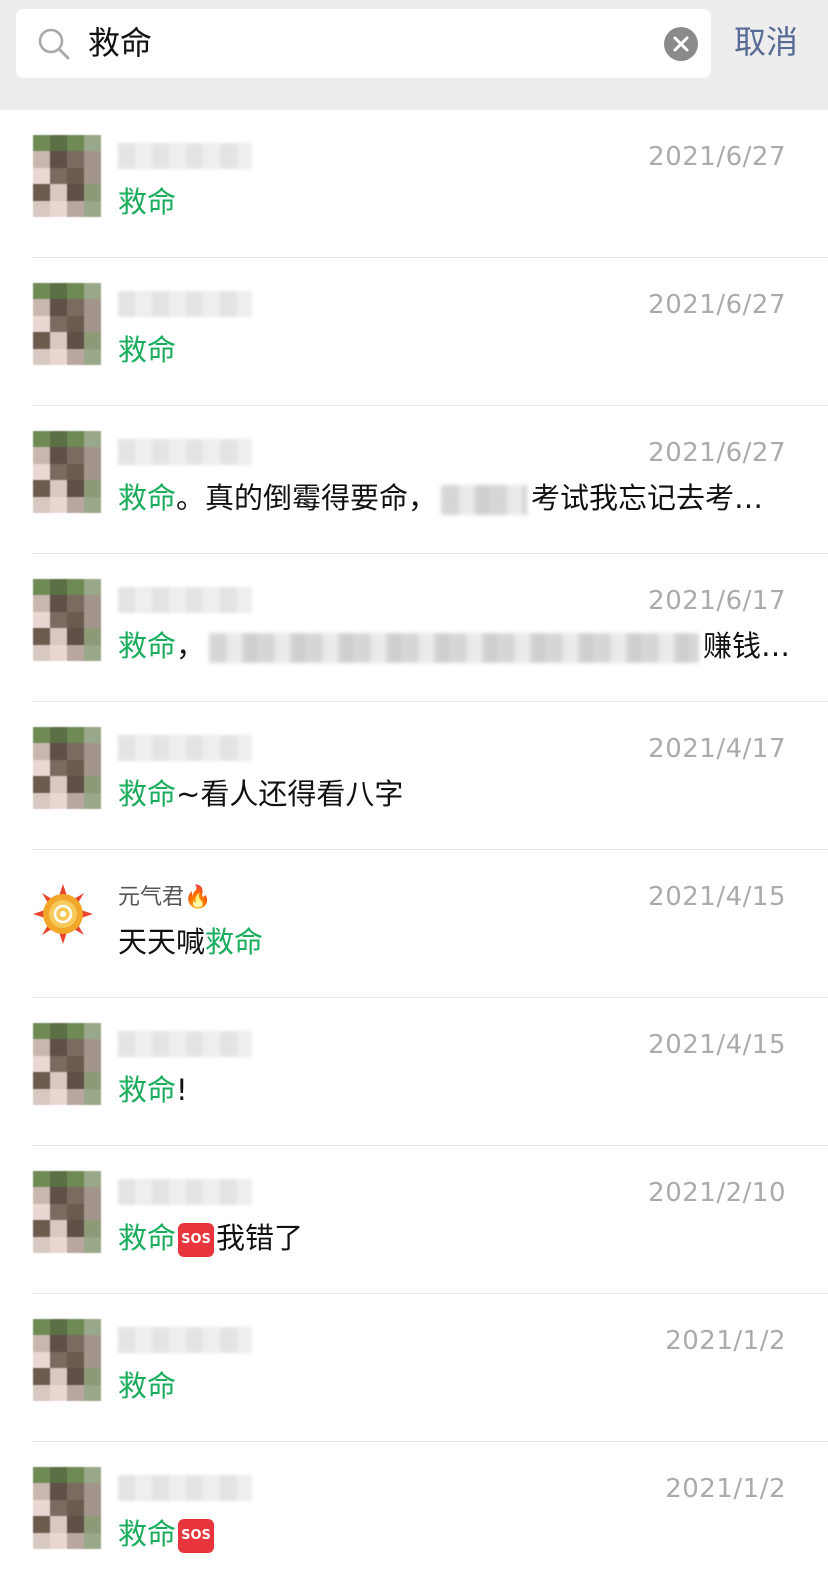  What do you see at coordinates (453, 1238) in the screenshot?
I see `message-preview: 救命 SOS 我错了` at bounding box center [453, 1238].